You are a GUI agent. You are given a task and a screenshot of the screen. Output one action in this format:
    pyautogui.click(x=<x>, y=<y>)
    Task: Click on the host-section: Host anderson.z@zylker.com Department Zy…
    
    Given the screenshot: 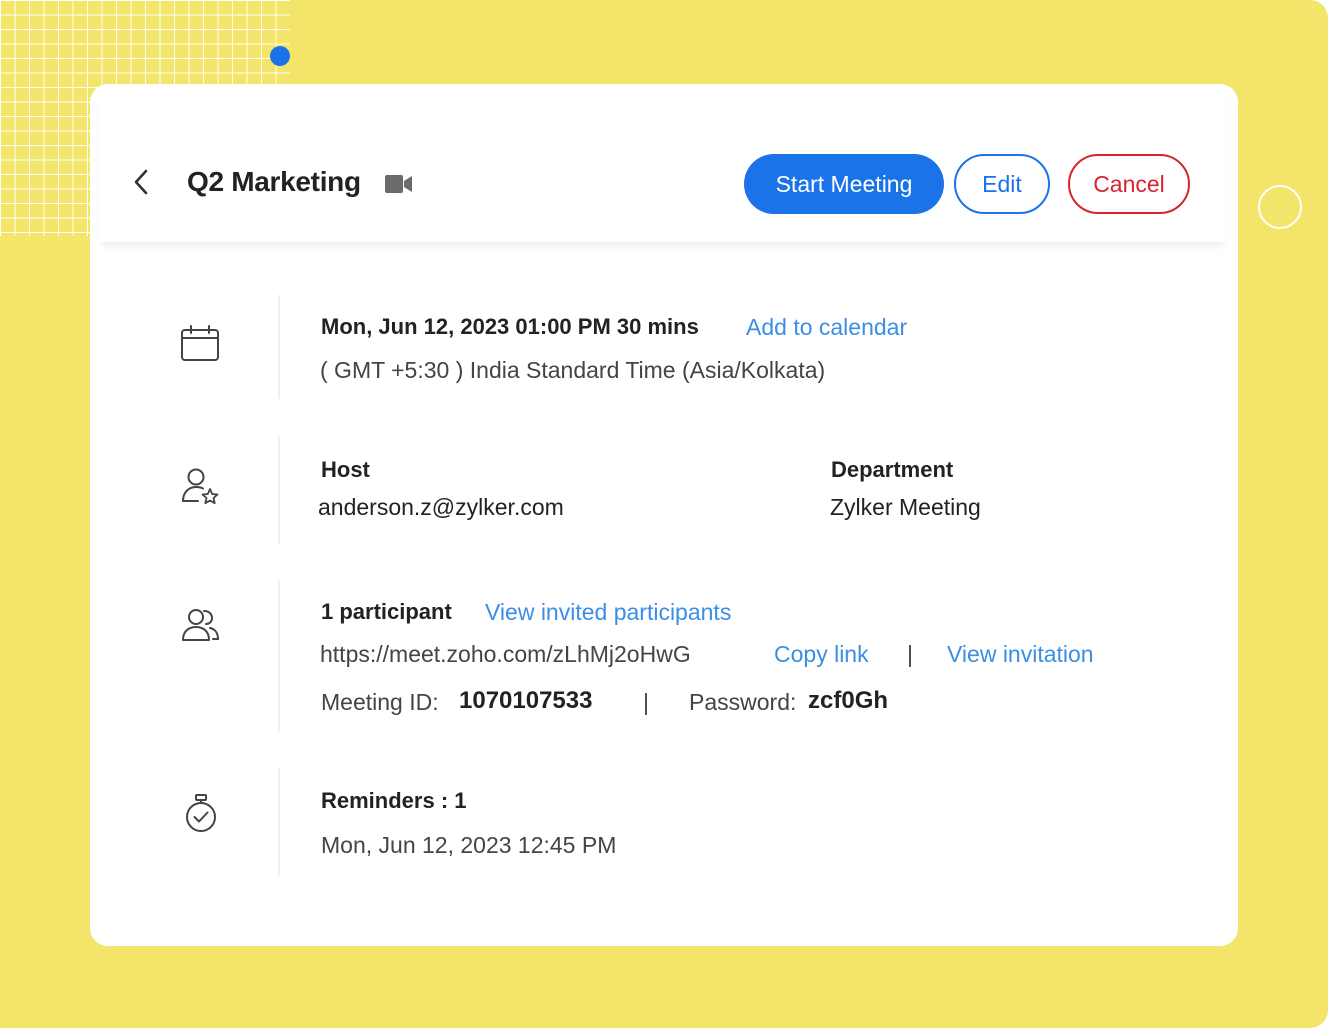 What is the action you would take?
    pyautogui.click(x=664, y=490)
    